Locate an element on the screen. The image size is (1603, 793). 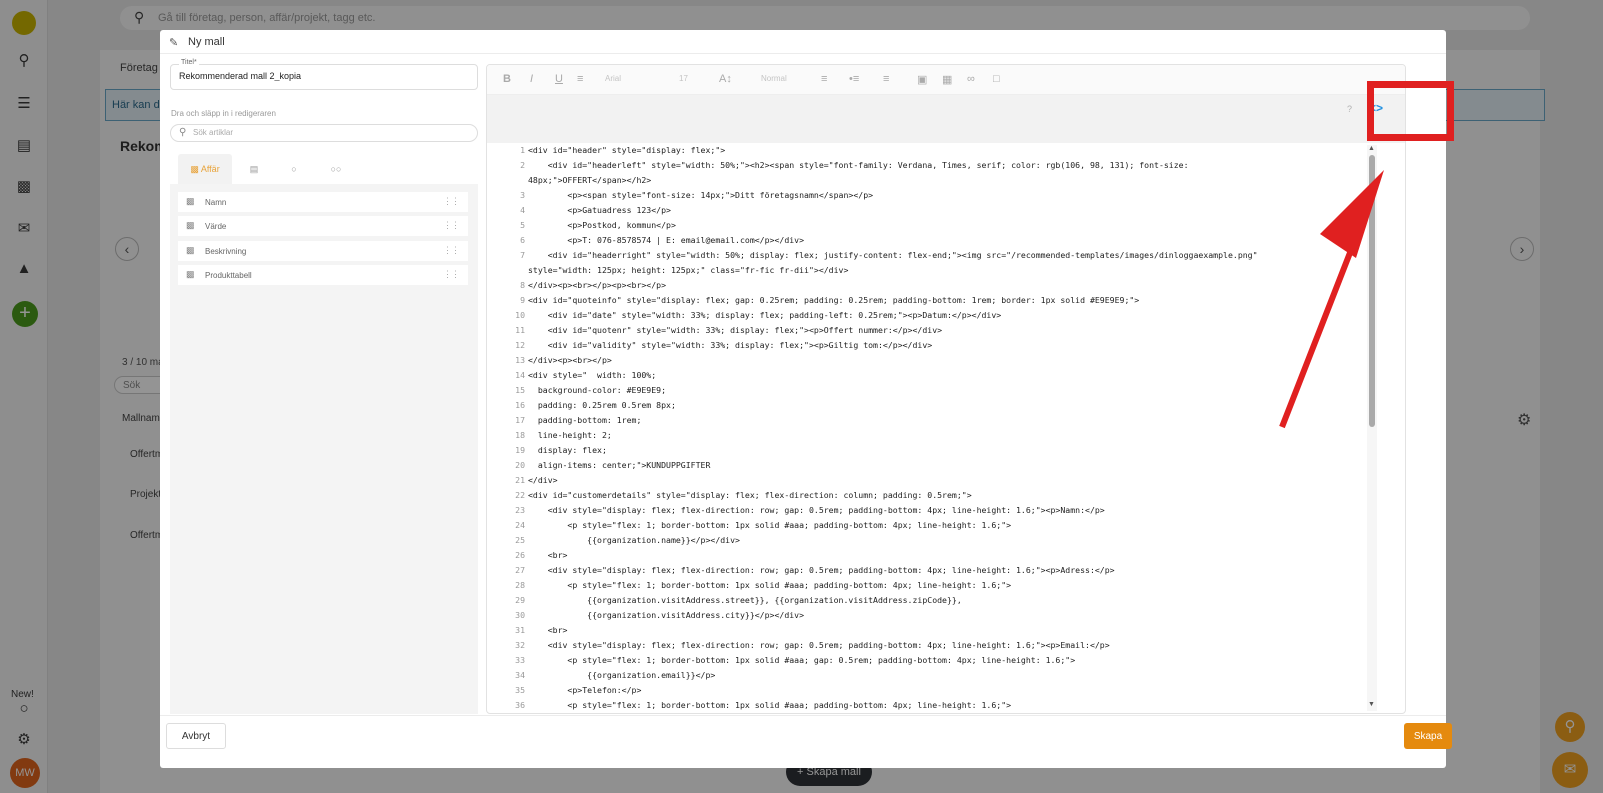
annotation-arrow-head is located at coordinates (1352, 214).